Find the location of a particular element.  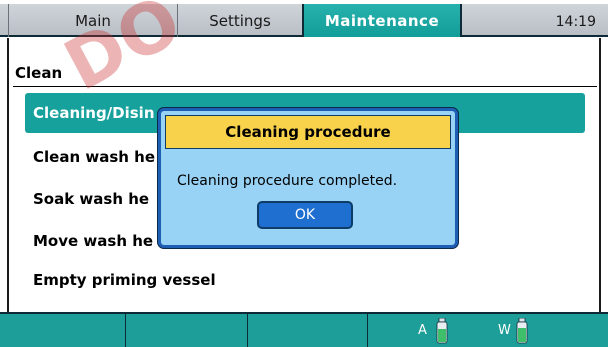

ok-button-label: OK is located at coordinates (305, 215).